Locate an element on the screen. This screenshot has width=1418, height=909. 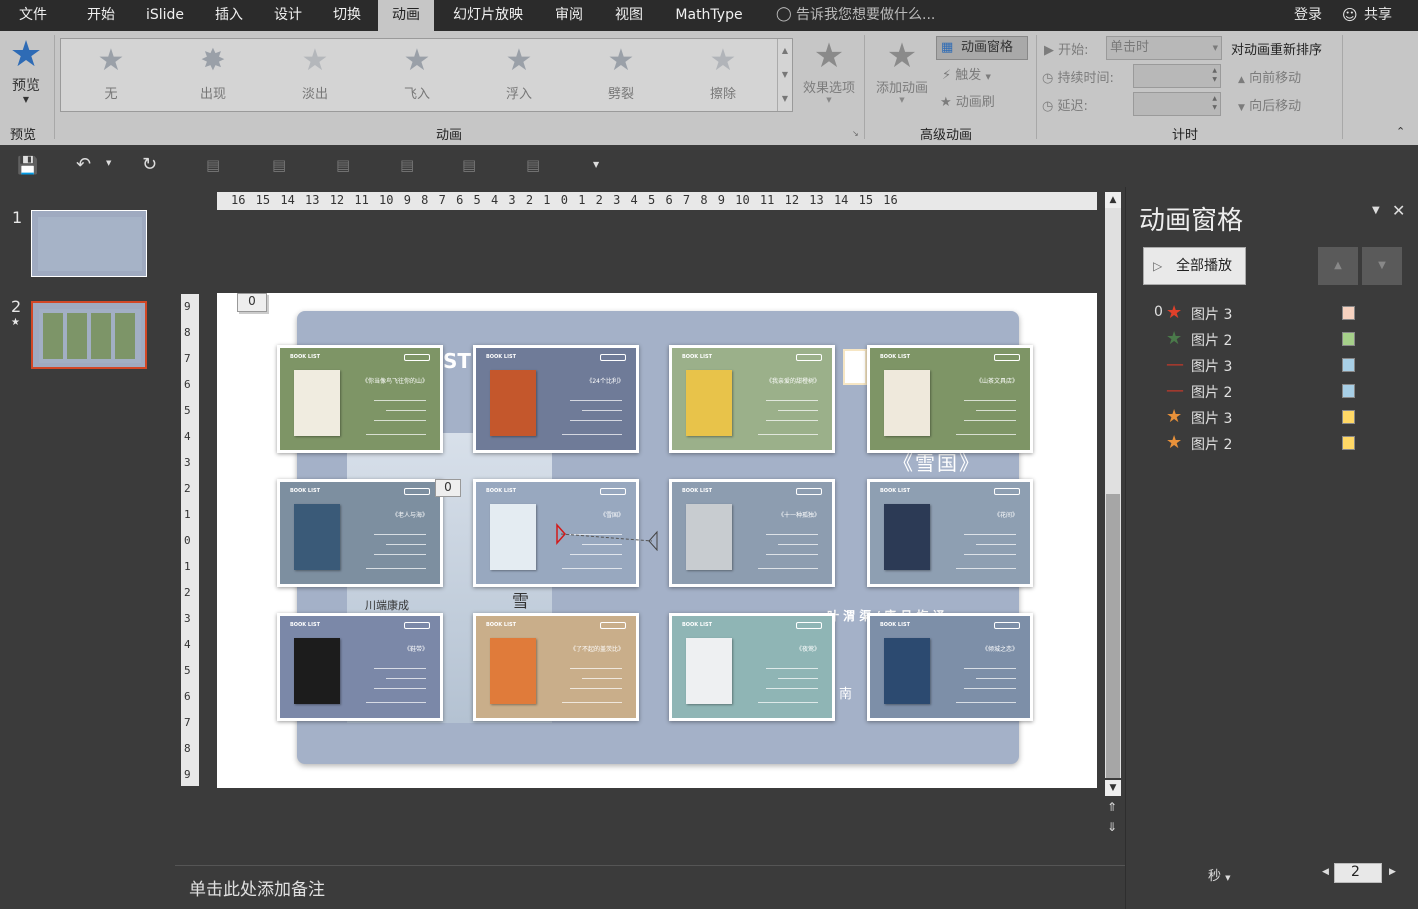
card-text-line is located at coordinates (596, 400).